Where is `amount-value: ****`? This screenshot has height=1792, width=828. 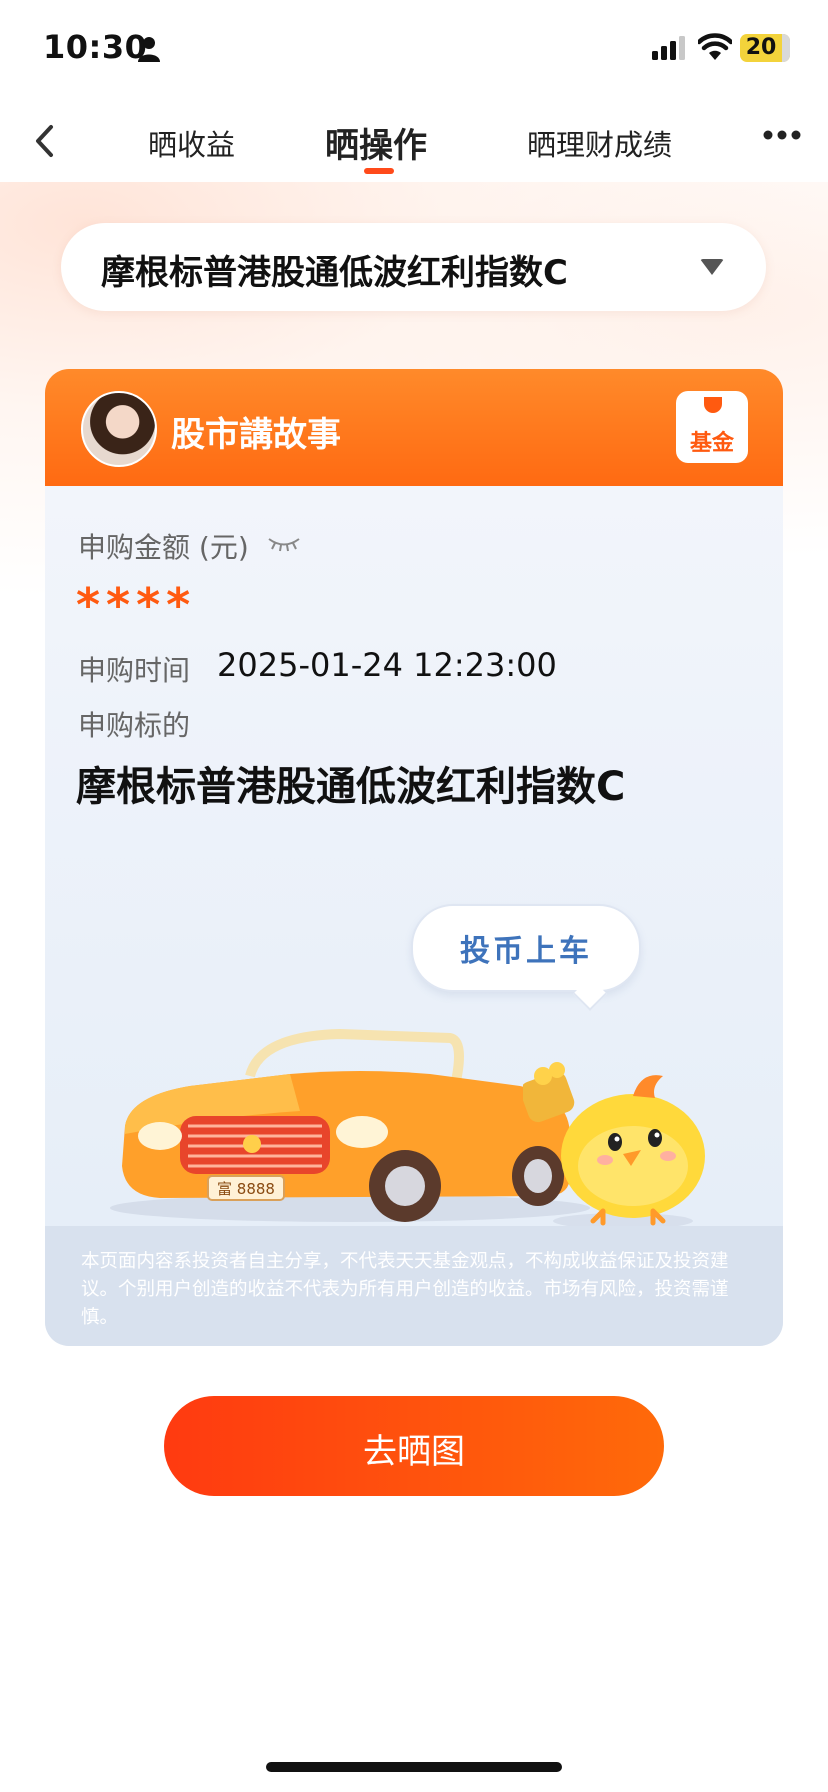
amount-value: **** is located at coordinates (136, 605).